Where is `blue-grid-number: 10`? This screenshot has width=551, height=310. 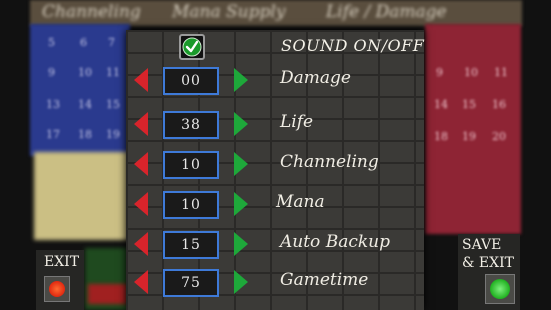
blue-grid-number: 10 is located at coordinates (85, 72).